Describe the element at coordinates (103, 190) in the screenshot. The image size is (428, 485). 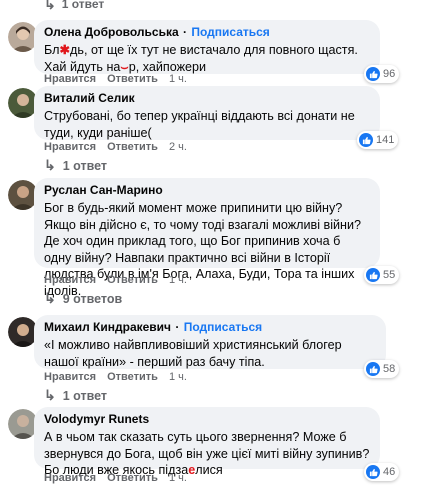
I see `author-name: Руслан Сан-Марино` at that location.